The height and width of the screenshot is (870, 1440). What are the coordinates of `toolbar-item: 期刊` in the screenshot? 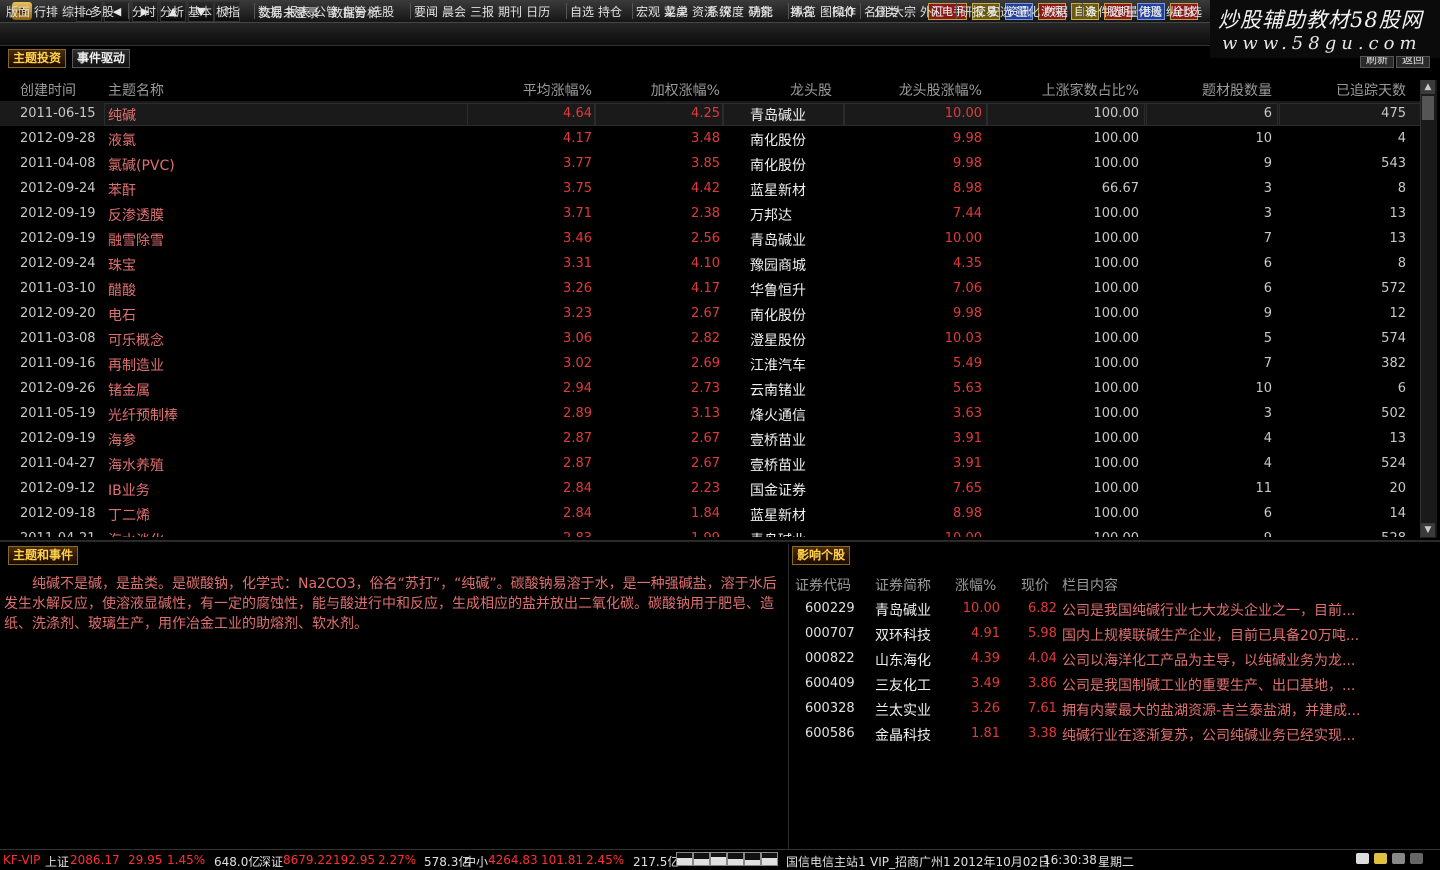 It's located at (510, 12).